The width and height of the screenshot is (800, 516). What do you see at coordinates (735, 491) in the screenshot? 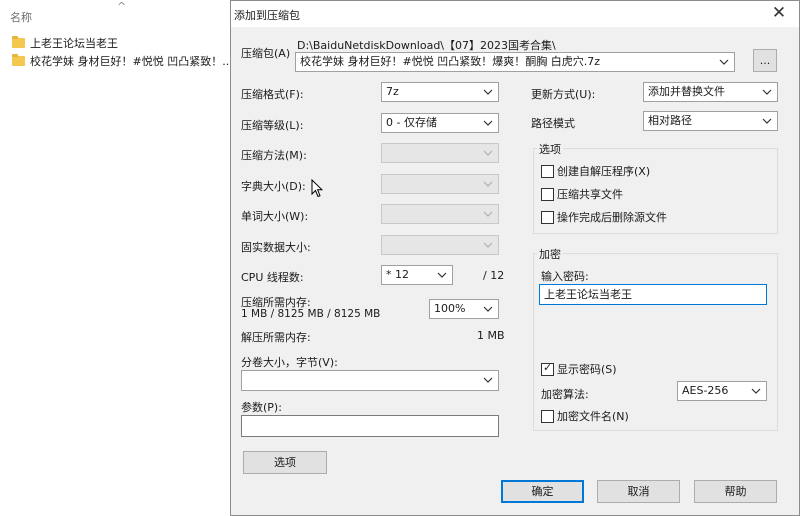
I see `help-button: 帮助` at bounding box center [735, 491].